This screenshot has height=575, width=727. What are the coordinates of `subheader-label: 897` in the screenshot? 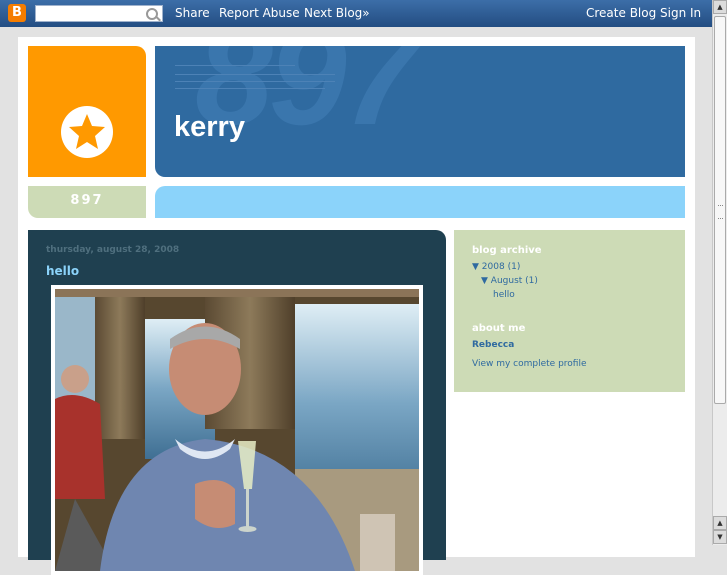 It's located at (87, 200).